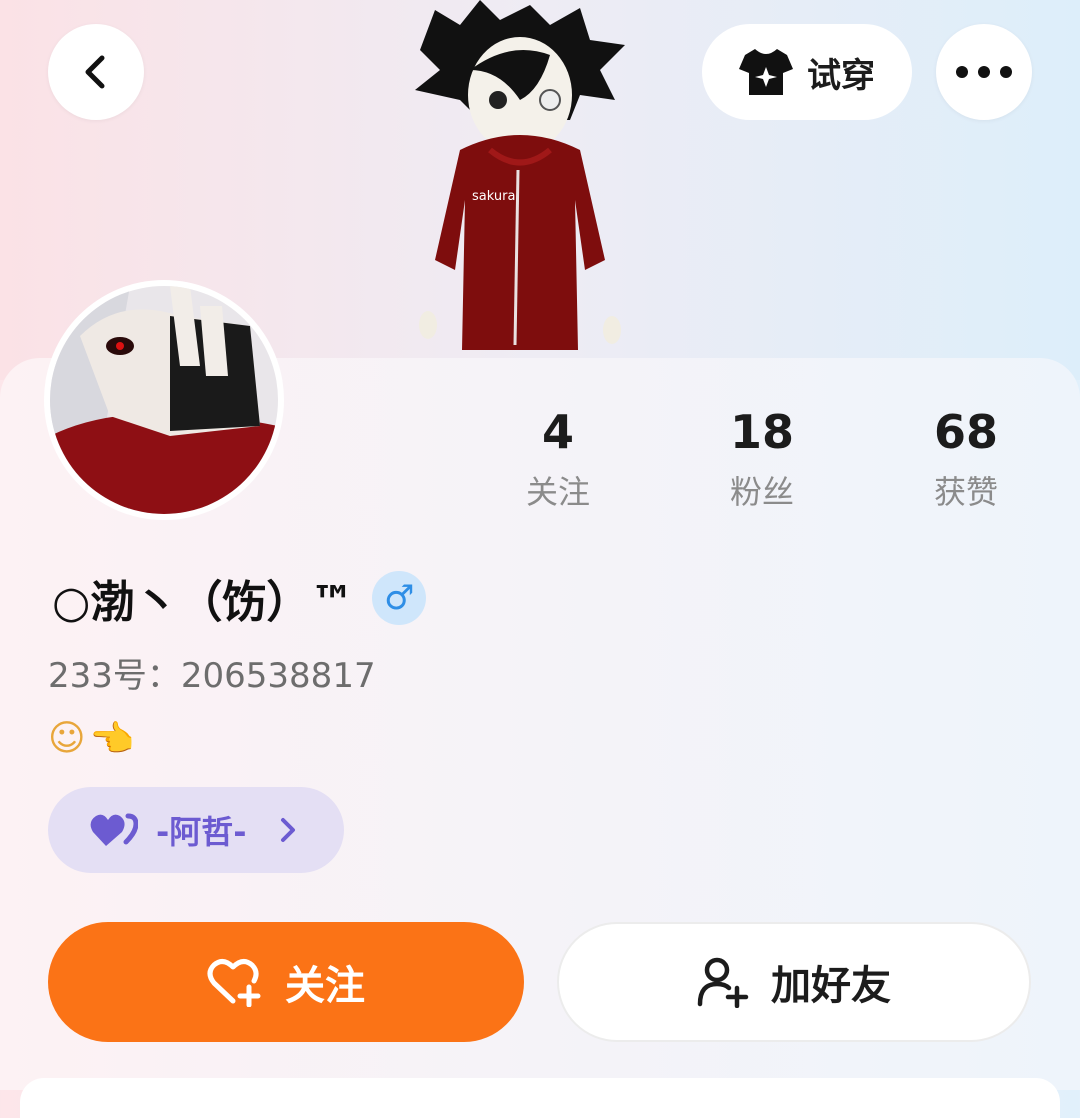 The image size is (1080, 1118). Describe the element at coordinates (325, 986) in the screenshot. I see `follow-label: 关注` at that location.